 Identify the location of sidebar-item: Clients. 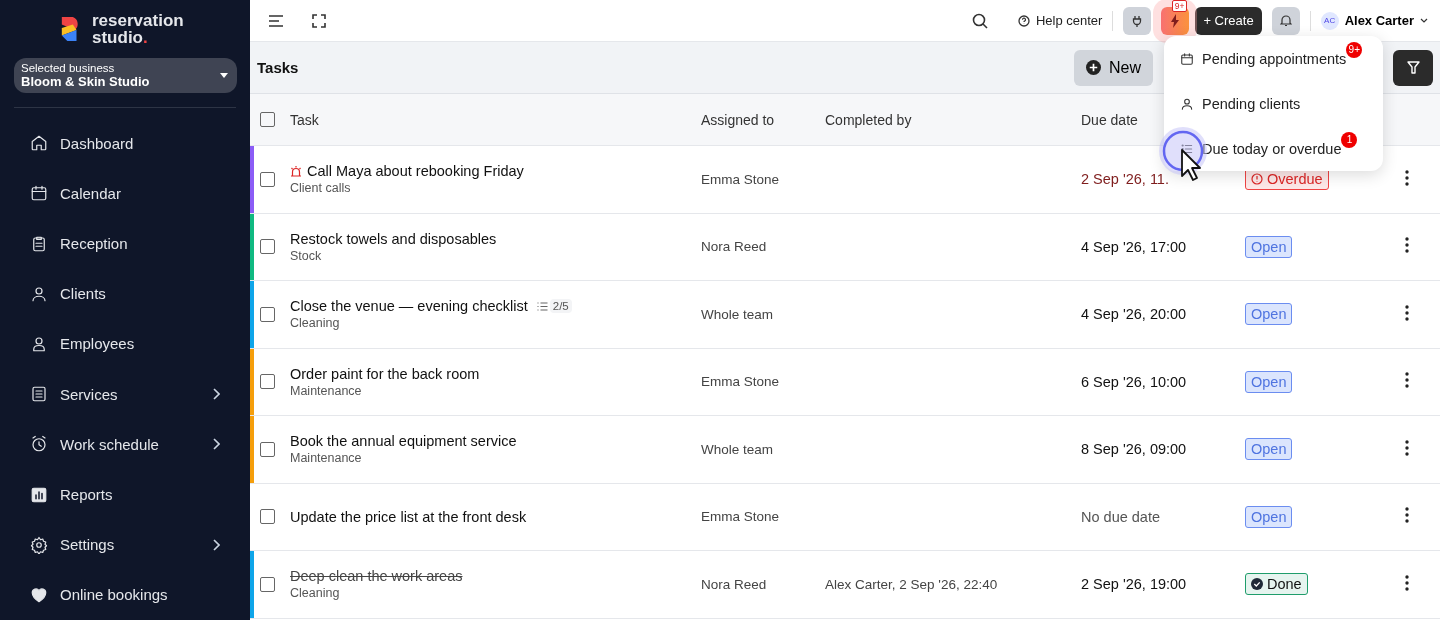
(125, 293).